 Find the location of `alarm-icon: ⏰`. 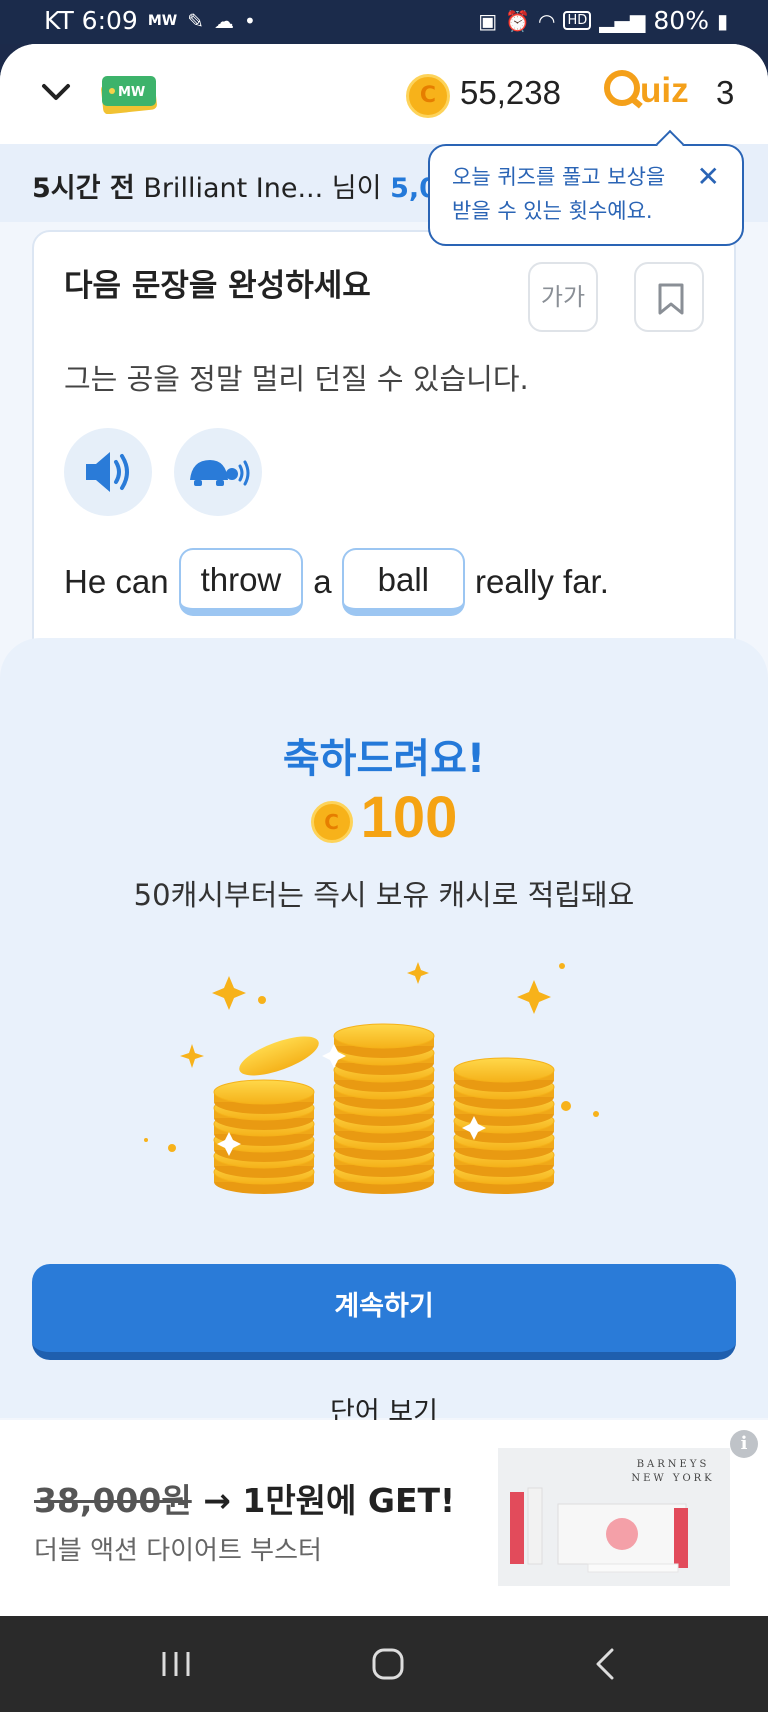

alarm-icon: ⏰ is located at coordinates (517, 20).